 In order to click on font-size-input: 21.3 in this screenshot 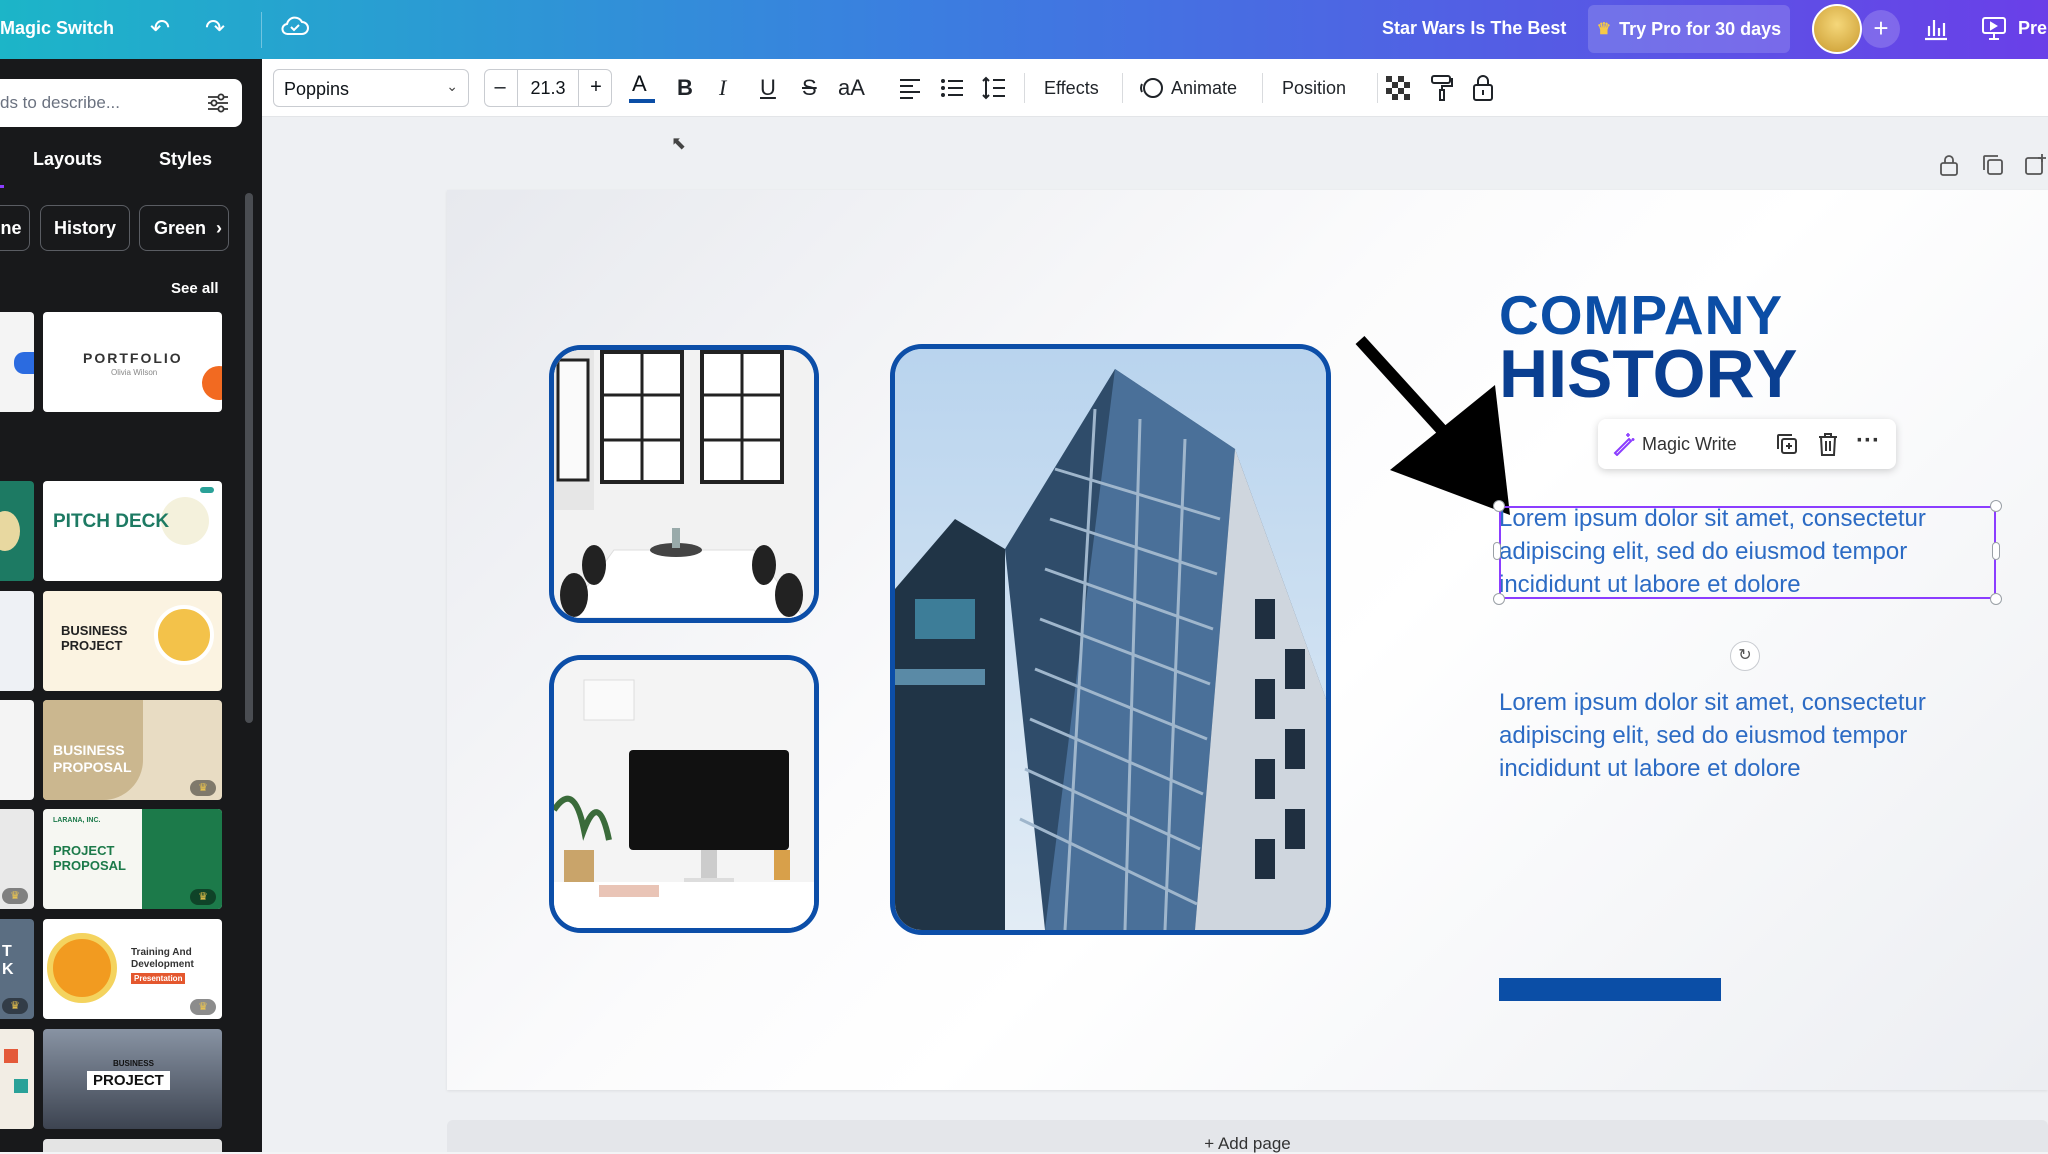, I will do `click(548, 88)`.